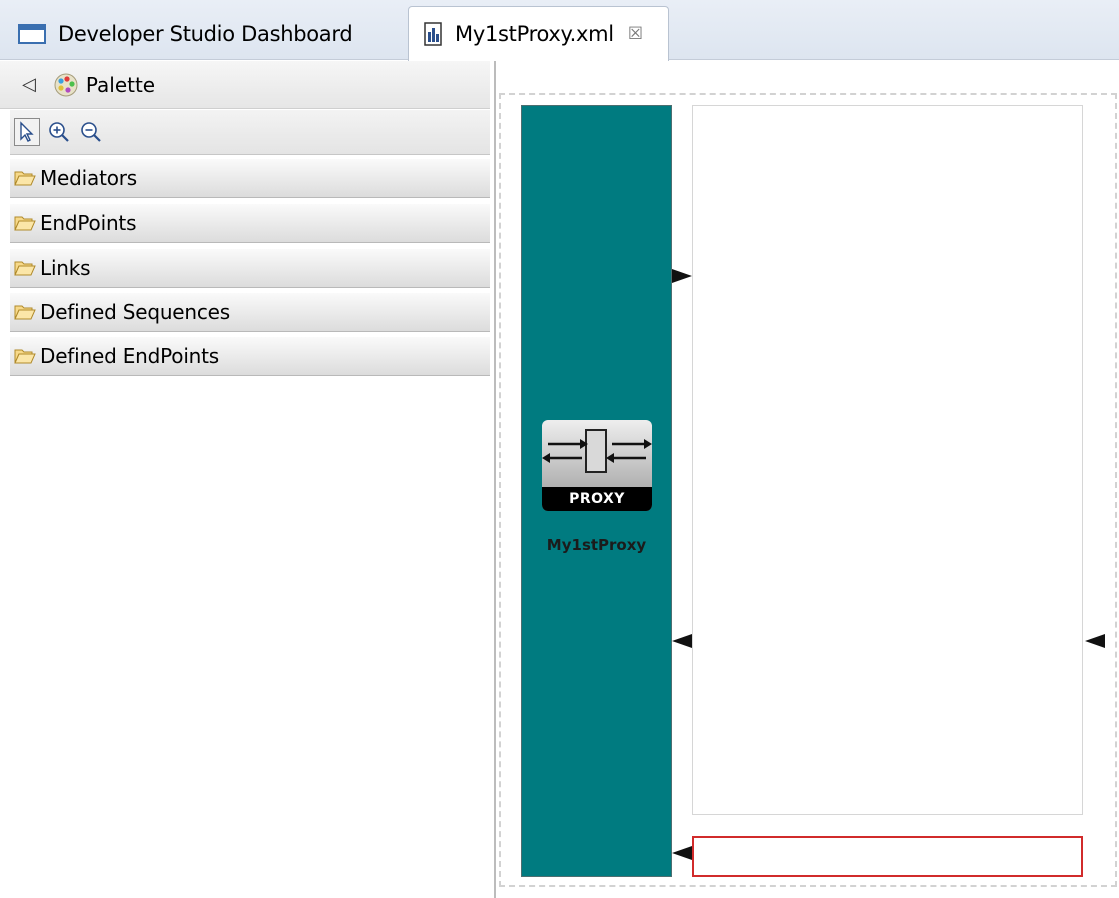 The image size is (1119, 898). I want to click on drawer-endpoints: EndPoints, so click(250, 223).